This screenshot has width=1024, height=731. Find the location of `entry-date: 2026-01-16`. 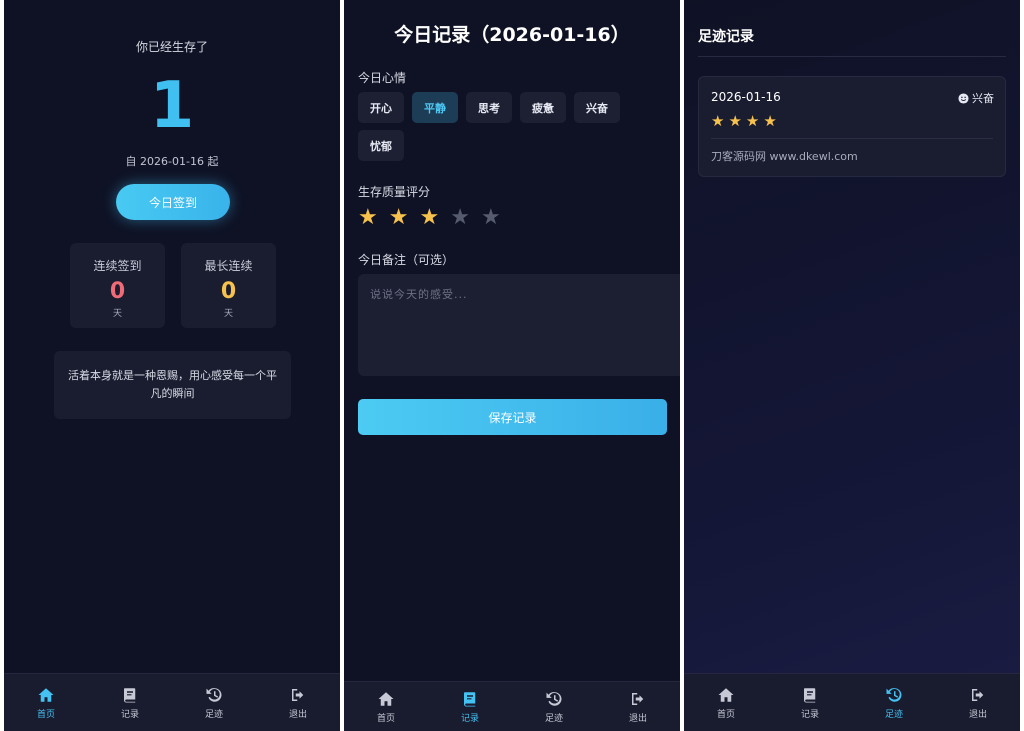

entry-date: 2026-01-16 is located at coordinates (746, 97).